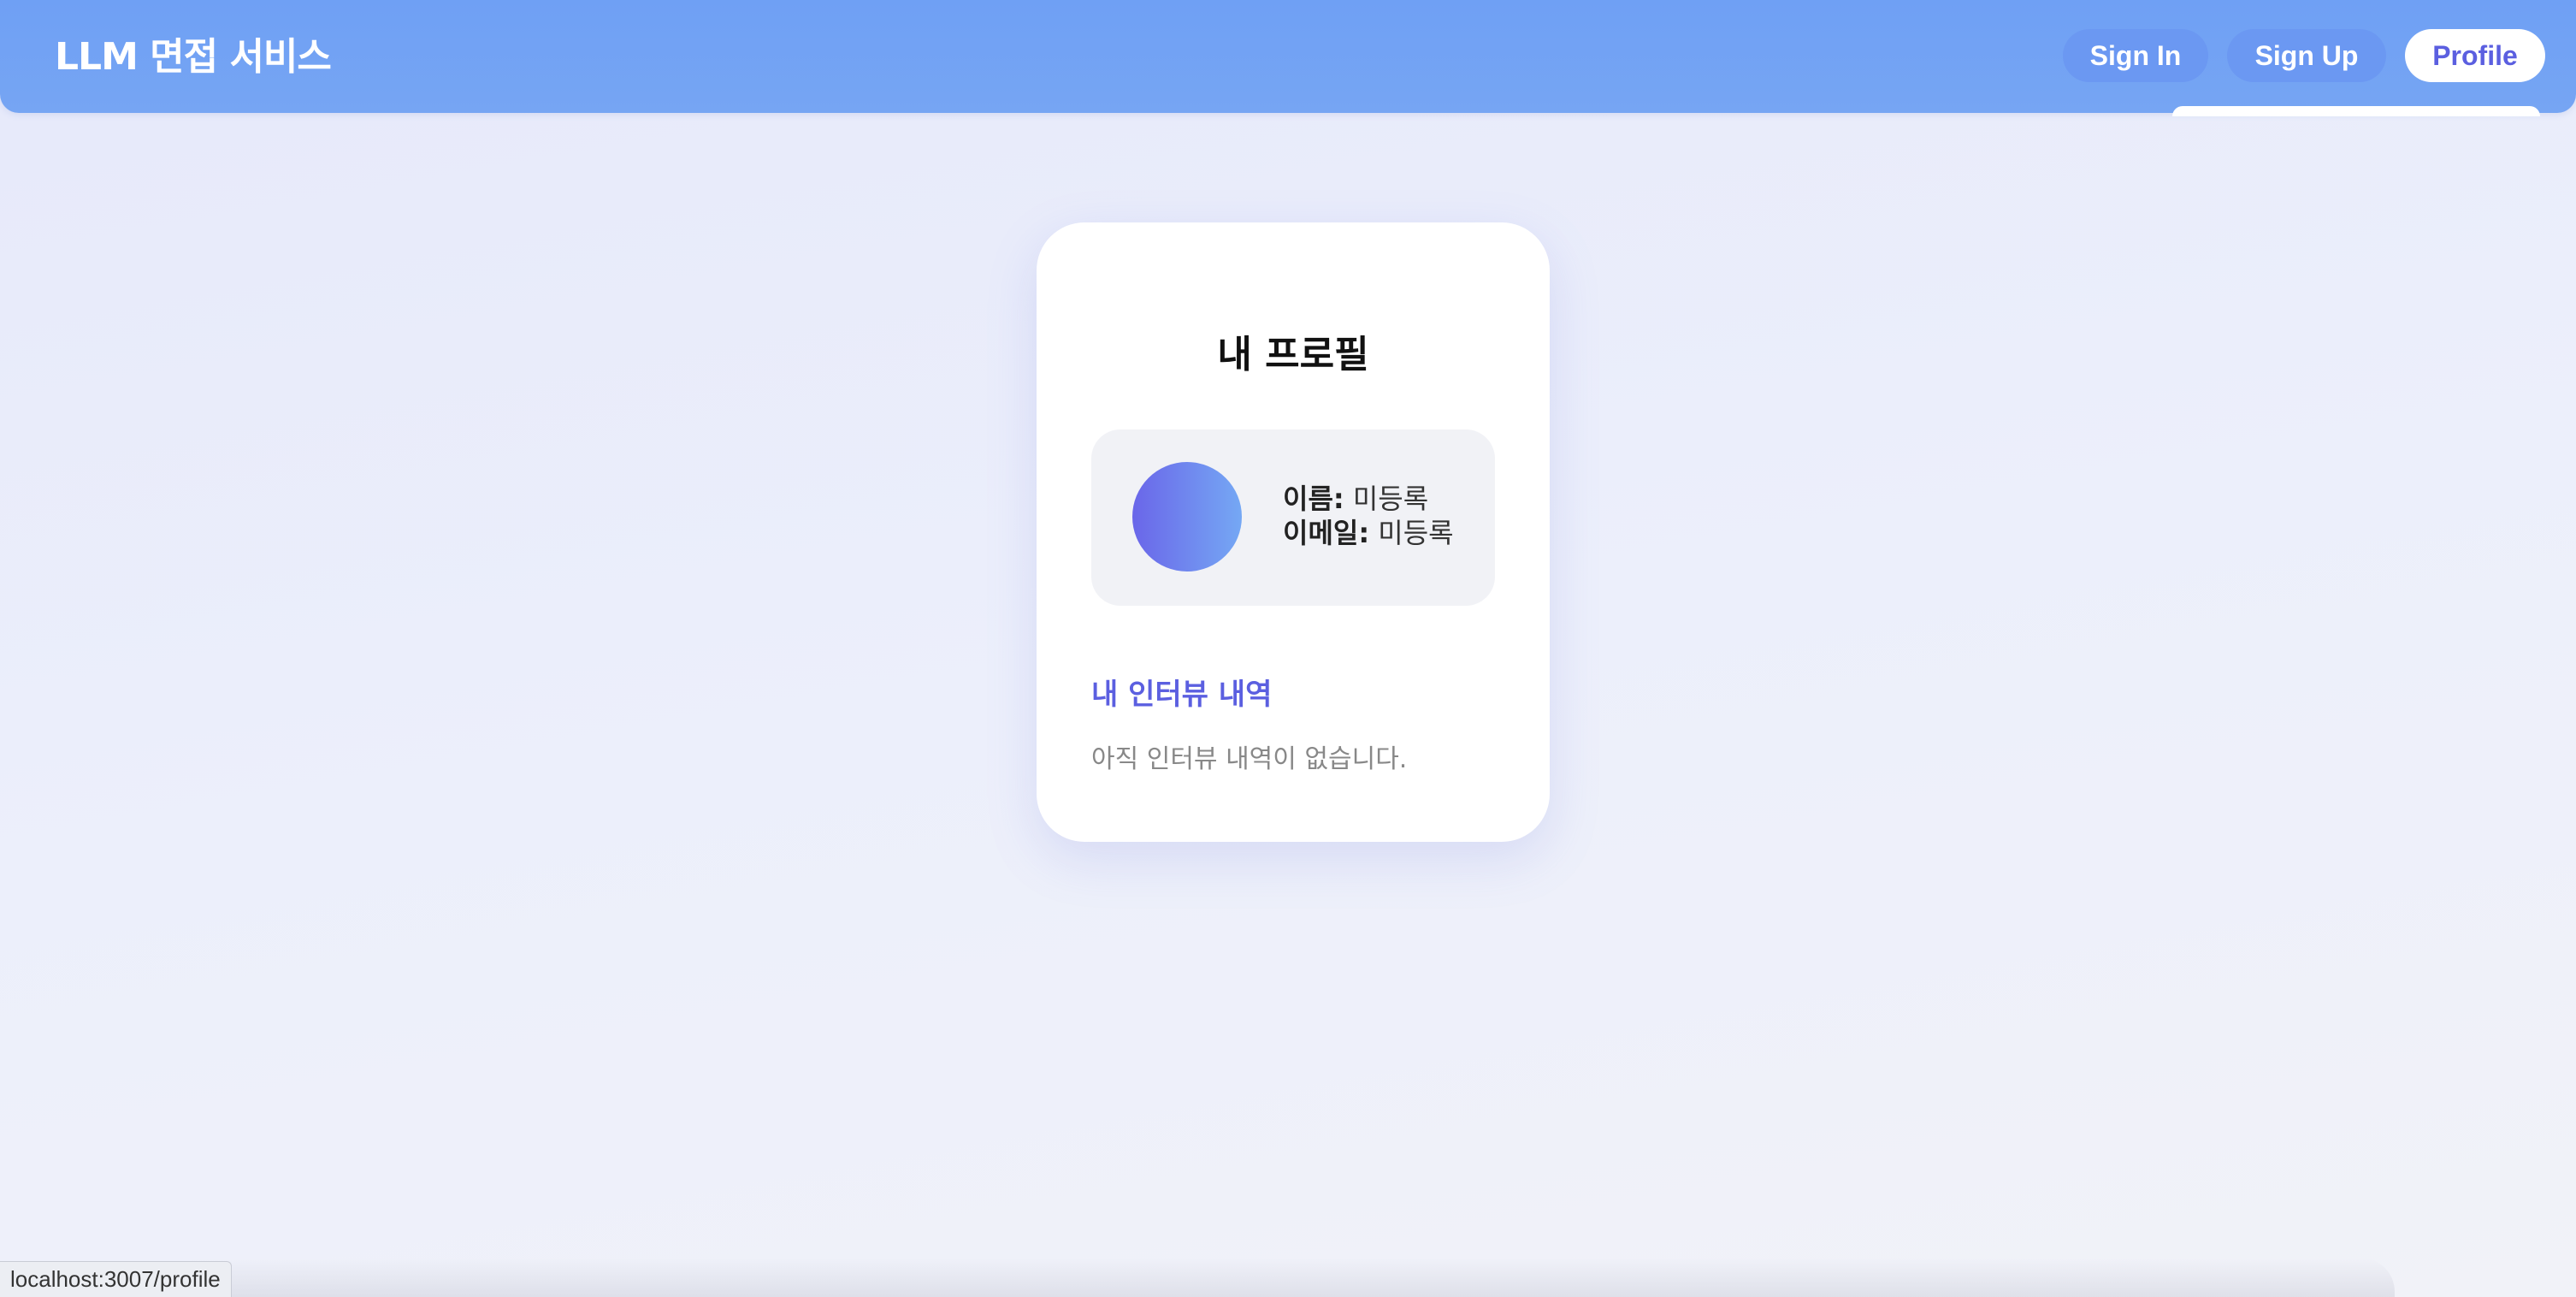 This screenshot has height=1297, width=2576. I want to click on profile-button: Profile, so click(2475, 55).